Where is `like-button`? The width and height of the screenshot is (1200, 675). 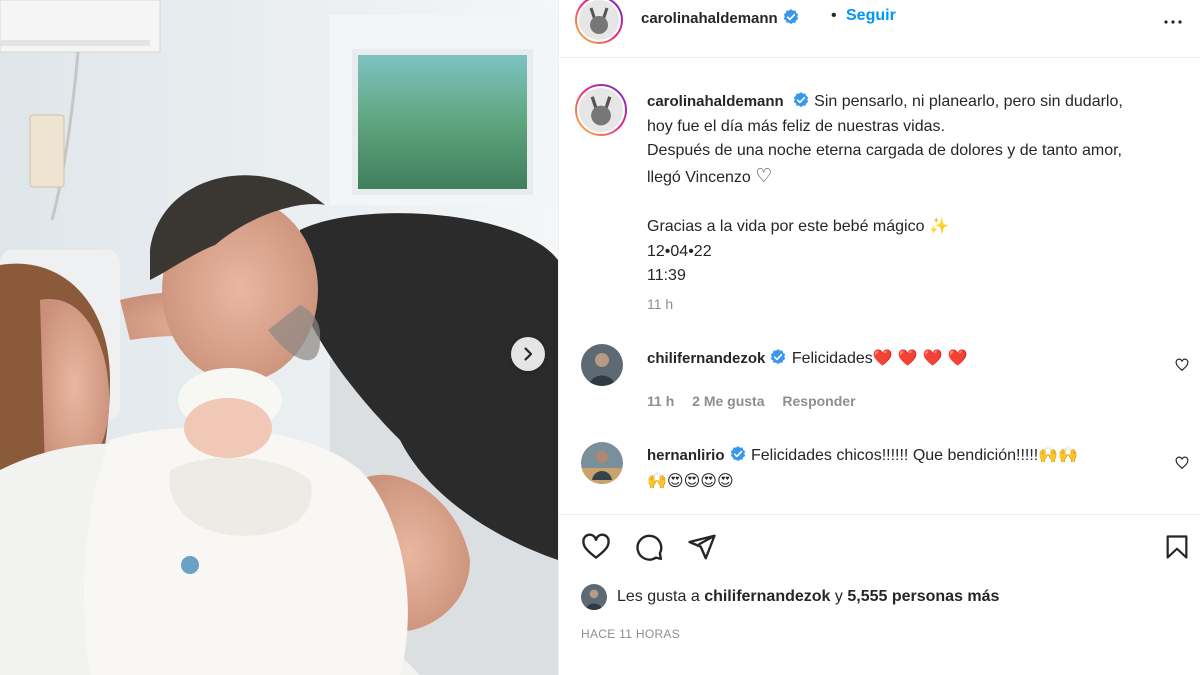 like-button is located at coordinates (596, 549).